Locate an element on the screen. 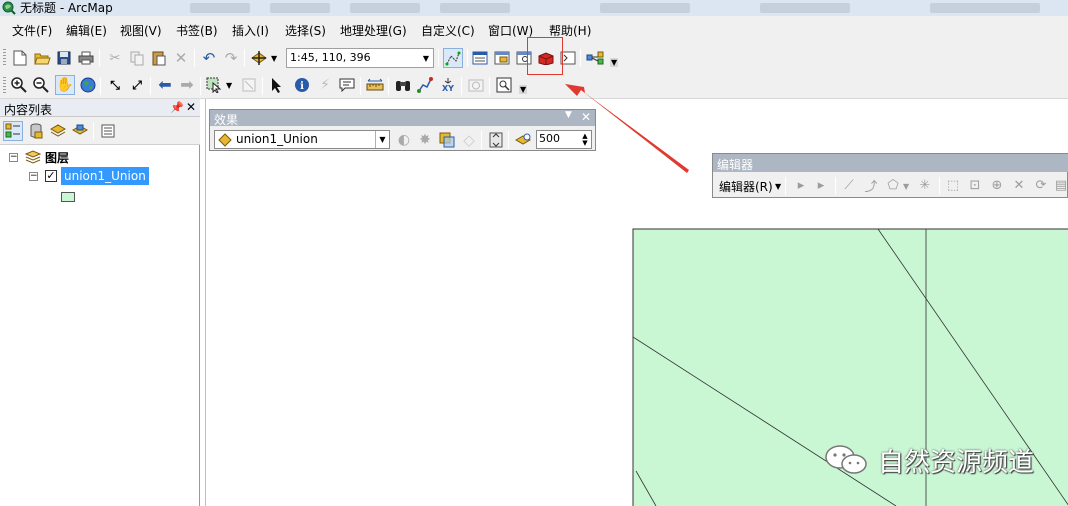 The image size is (1068, 506). go-to-xy-icon: XY is located at coordinates (448, 85).